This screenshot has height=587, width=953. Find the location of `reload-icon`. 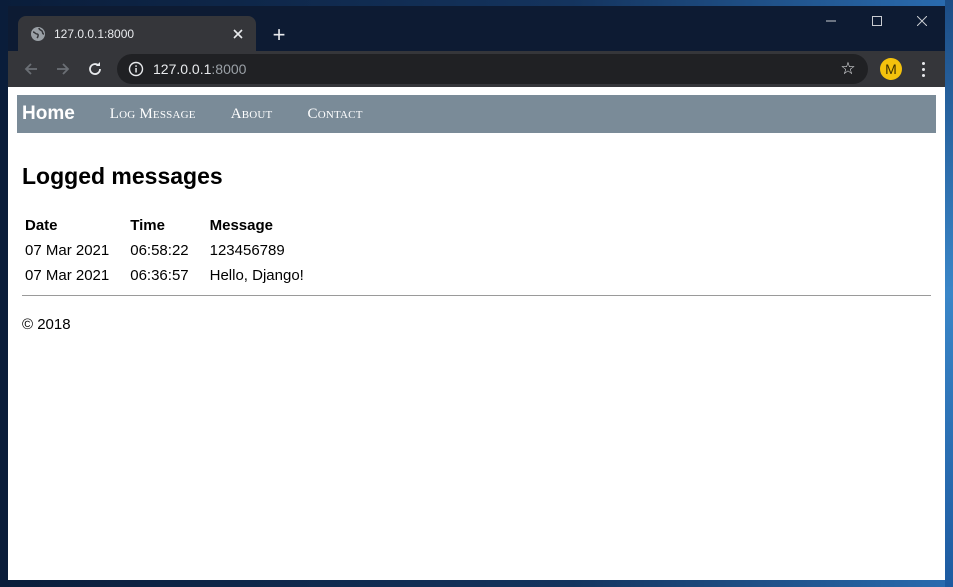

reload-icon is located at coordinates (95, 69).